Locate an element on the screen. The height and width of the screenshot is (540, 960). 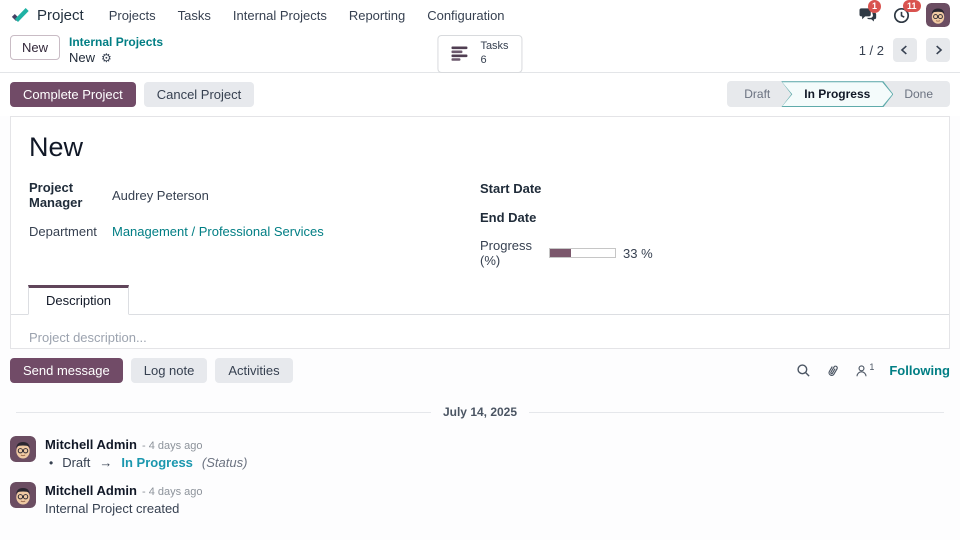
start-date-label: Start Date is located at coordinates (511, 188).